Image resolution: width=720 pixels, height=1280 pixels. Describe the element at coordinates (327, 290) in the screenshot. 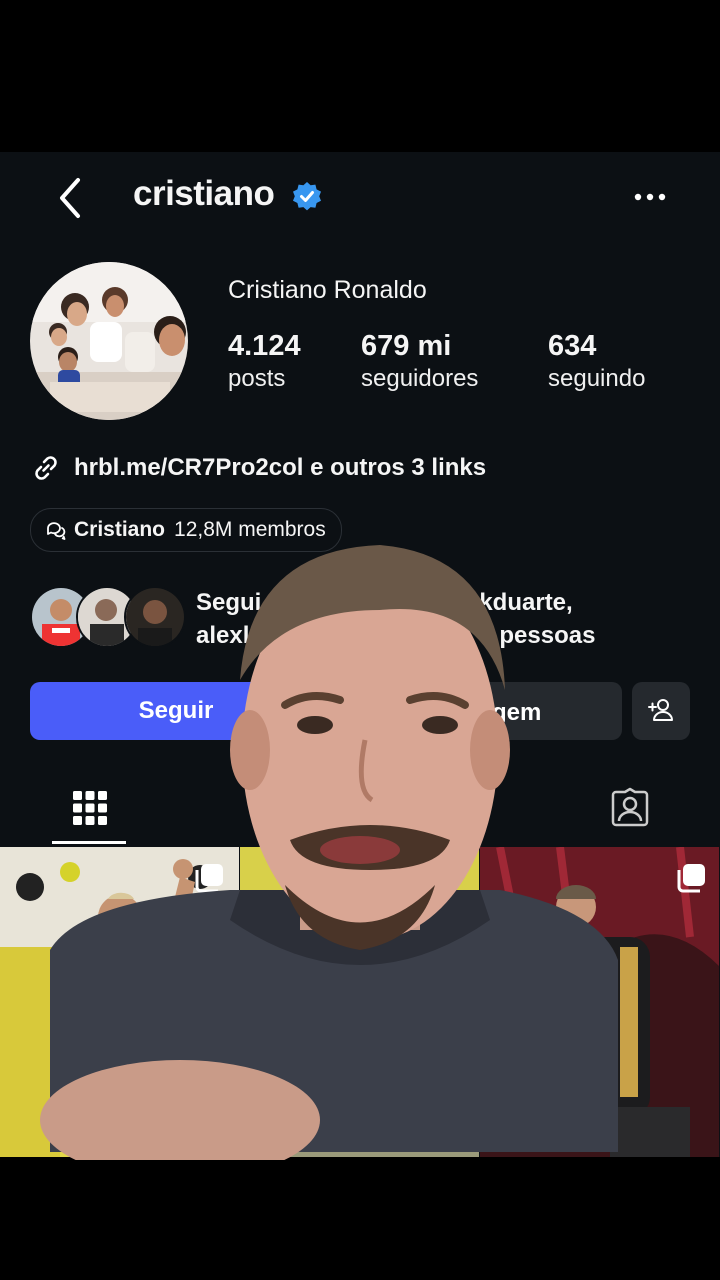

I see `profile-full-name: Cristiano Ronaldo` at that location.